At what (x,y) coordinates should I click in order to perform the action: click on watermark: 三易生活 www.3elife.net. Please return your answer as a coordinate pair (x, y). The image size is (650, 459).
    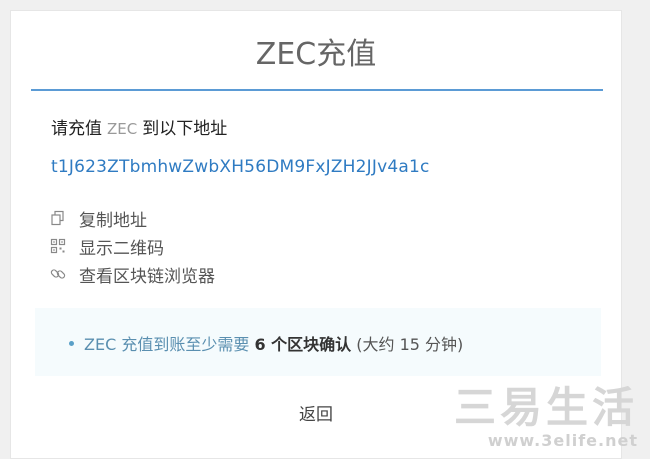
    Looking at the image, I should click on (528, 419).